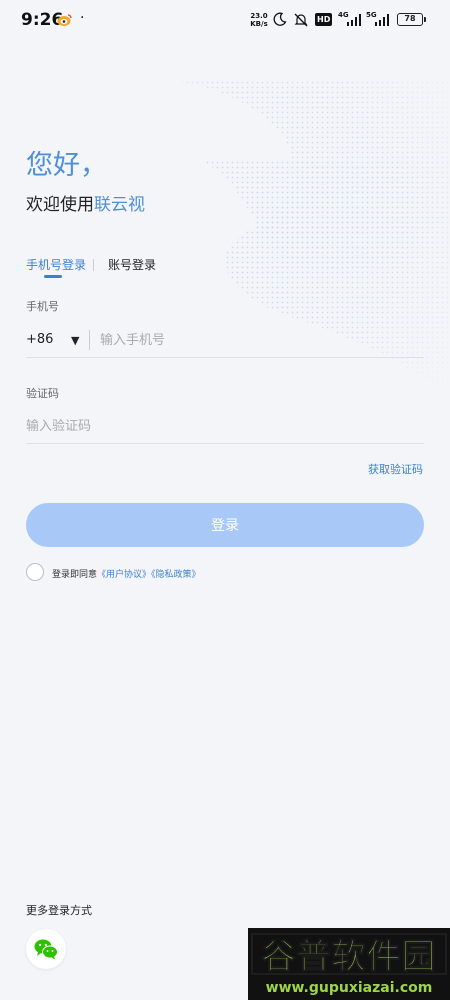 The image size is (450, 1000). Describe the element at coordinates (42, 393) in the screenshot. I see `code-label: 验证码` at that location.